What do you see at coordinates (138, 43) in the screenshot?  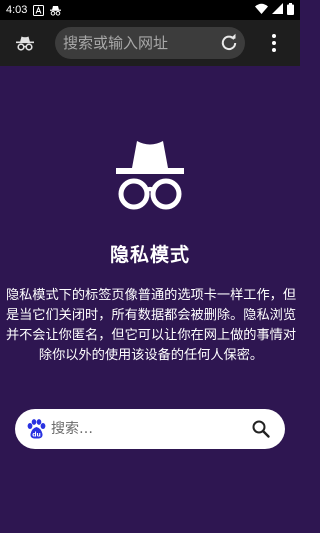 I see `omnibox-input` at bounding box center [138, 43].